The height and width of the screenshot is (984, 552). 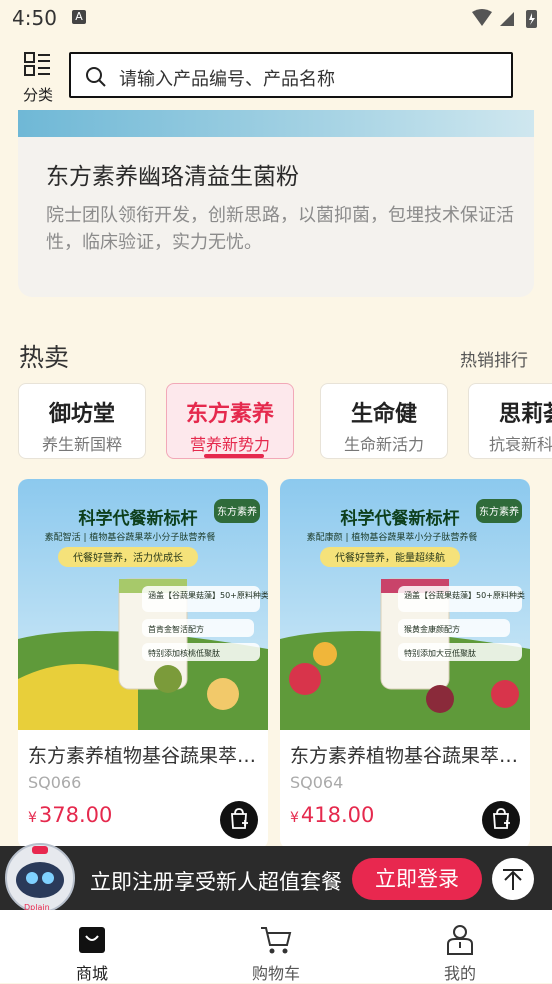 I want to click on mascot-avatar: Dplain, so click(x=40, y=878).